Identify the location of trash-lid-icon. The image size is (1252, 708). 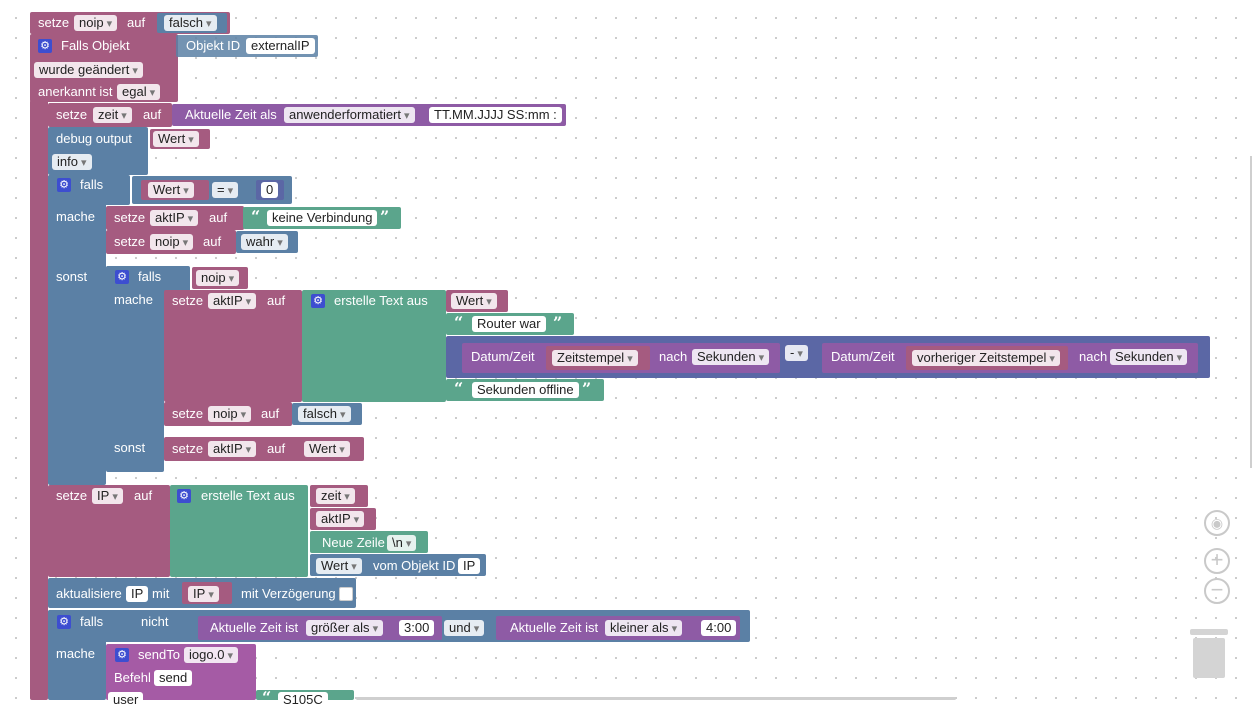
(1209, 632).